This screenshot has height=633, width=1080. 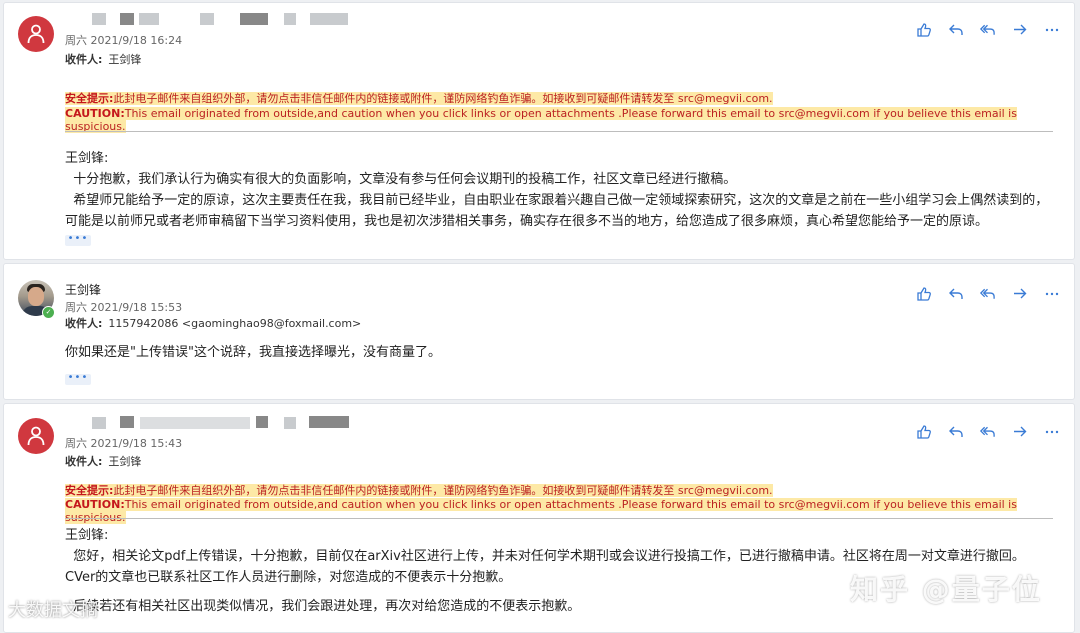 What do you see at coordinates (124, 40) in the screenshot?
I see `sent-date: 周六 2021/9/18 16:24` at bounding box center [124, 40].